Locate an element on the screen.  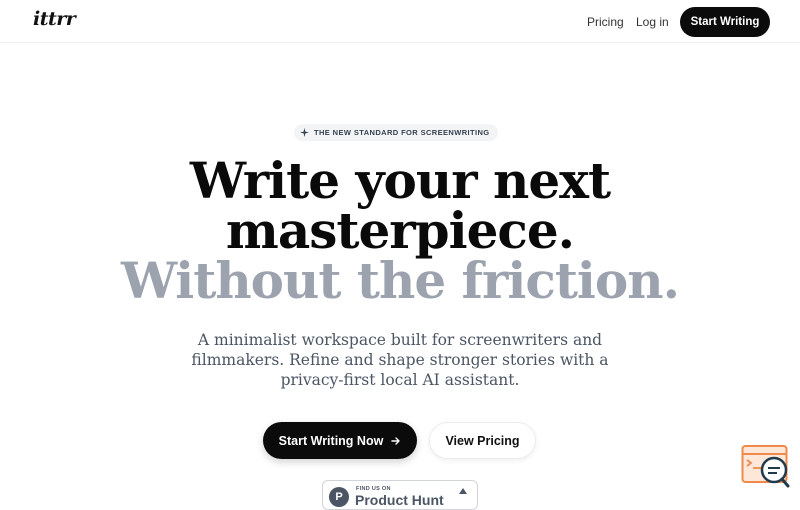
arrow-right-icon is located at coordinates (396, 440).